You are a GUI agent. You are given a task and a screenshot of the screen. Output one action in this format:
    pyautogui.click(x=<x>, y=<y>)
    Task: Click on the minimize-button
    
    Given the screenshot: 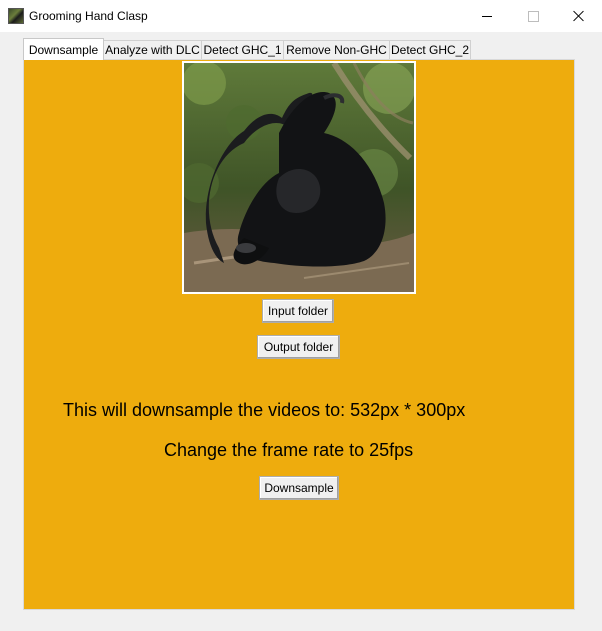 What is the action you would take?
    pyautogui.click(x=487, y=16)
    